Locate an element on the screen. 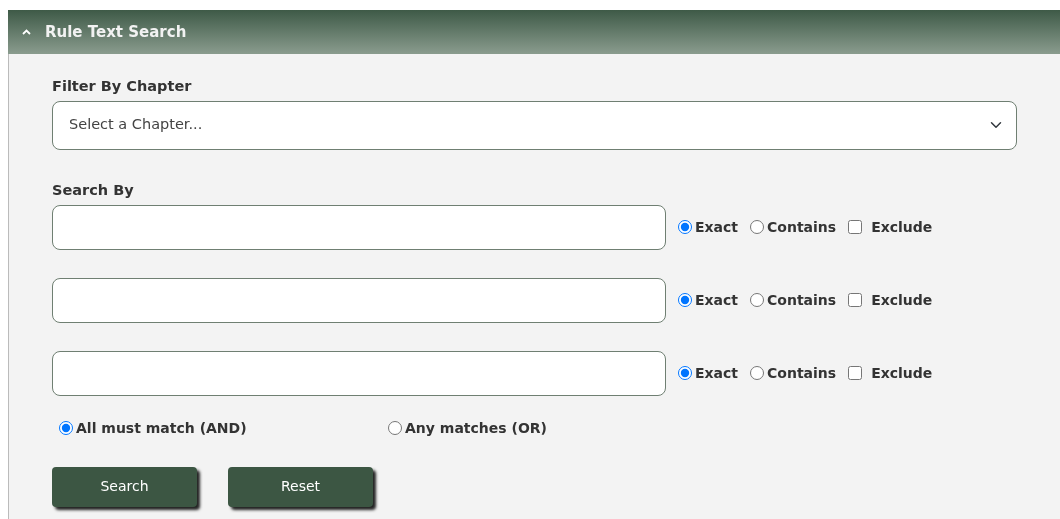 This screenshot has height=519, width=1060. option-label: Any matches (OR) is located at coordinates (476, 428).